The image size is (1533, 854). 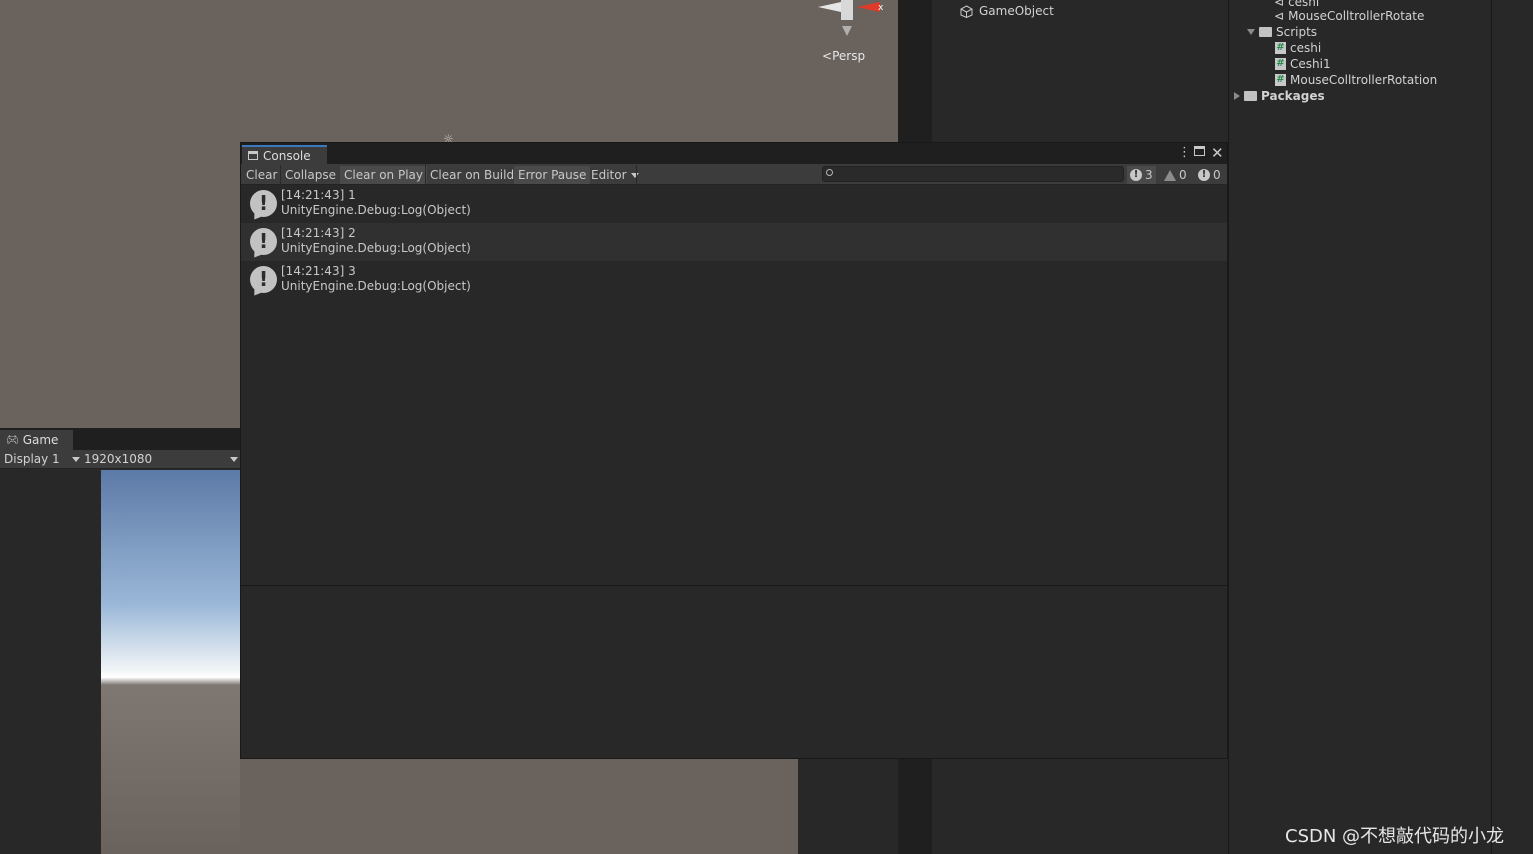 I want to click on warning-count-toggle: 0, so click(x=1175, y=175).